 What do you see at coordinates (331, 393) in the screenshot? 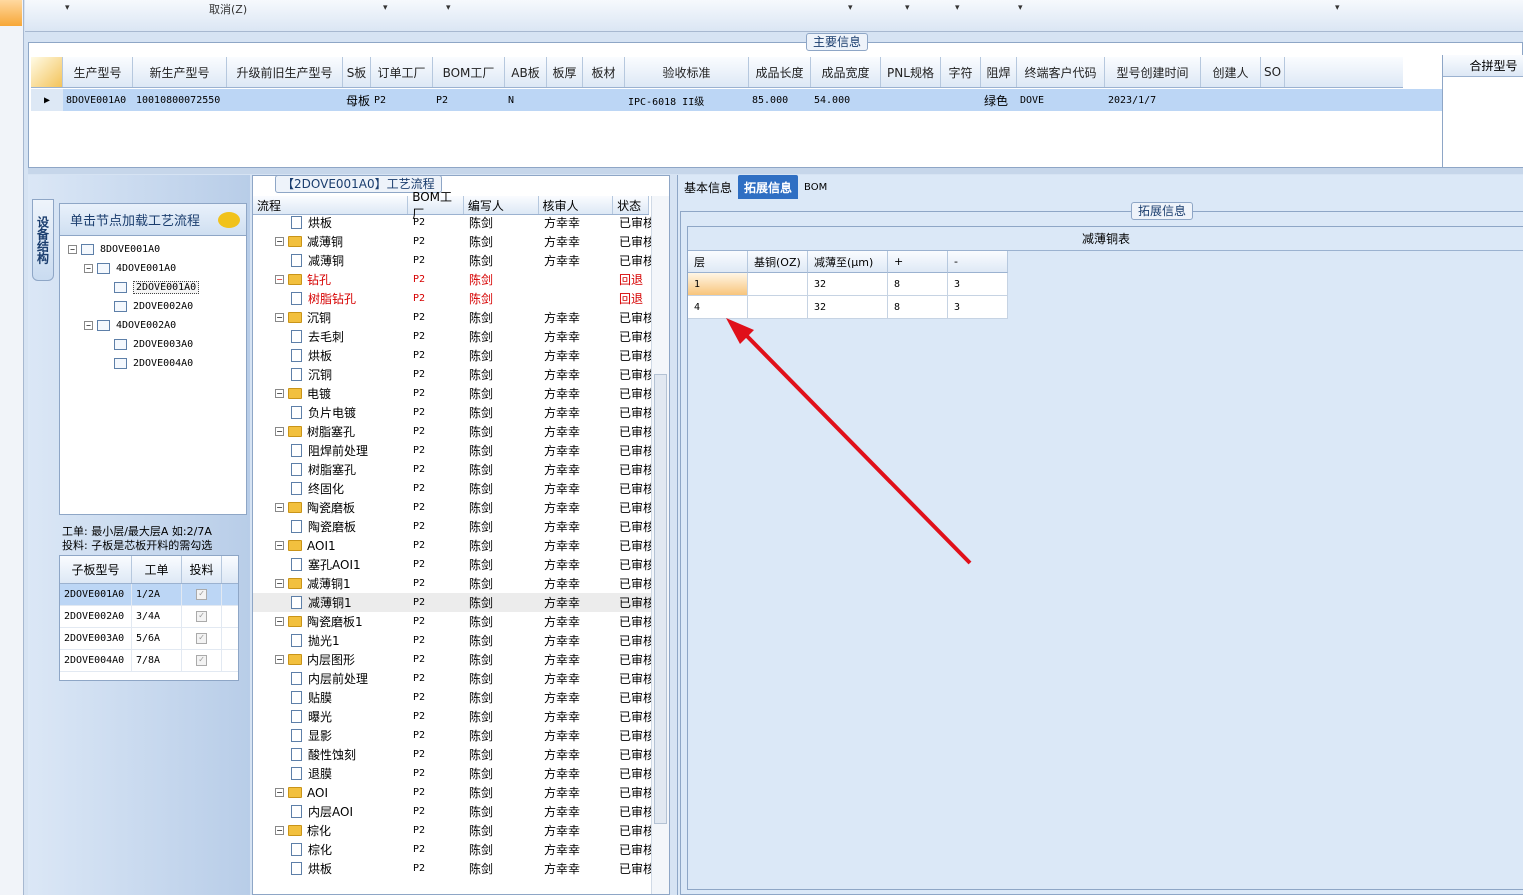
I see `process-name-cell: − 电镀` at bounding box center [331, 393].